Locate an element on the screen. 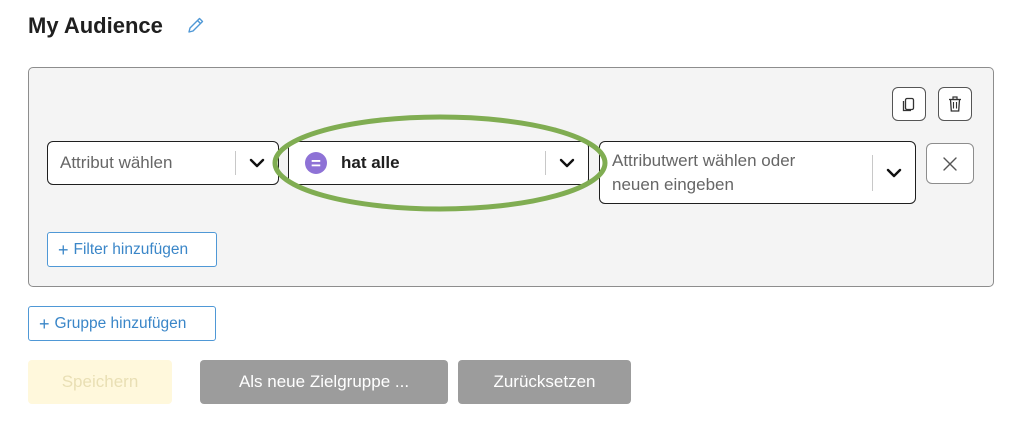 This screenshot has height=436, width=1024. add-filter-button: + Filter hinzufügen is located at coordinates (132, 249).